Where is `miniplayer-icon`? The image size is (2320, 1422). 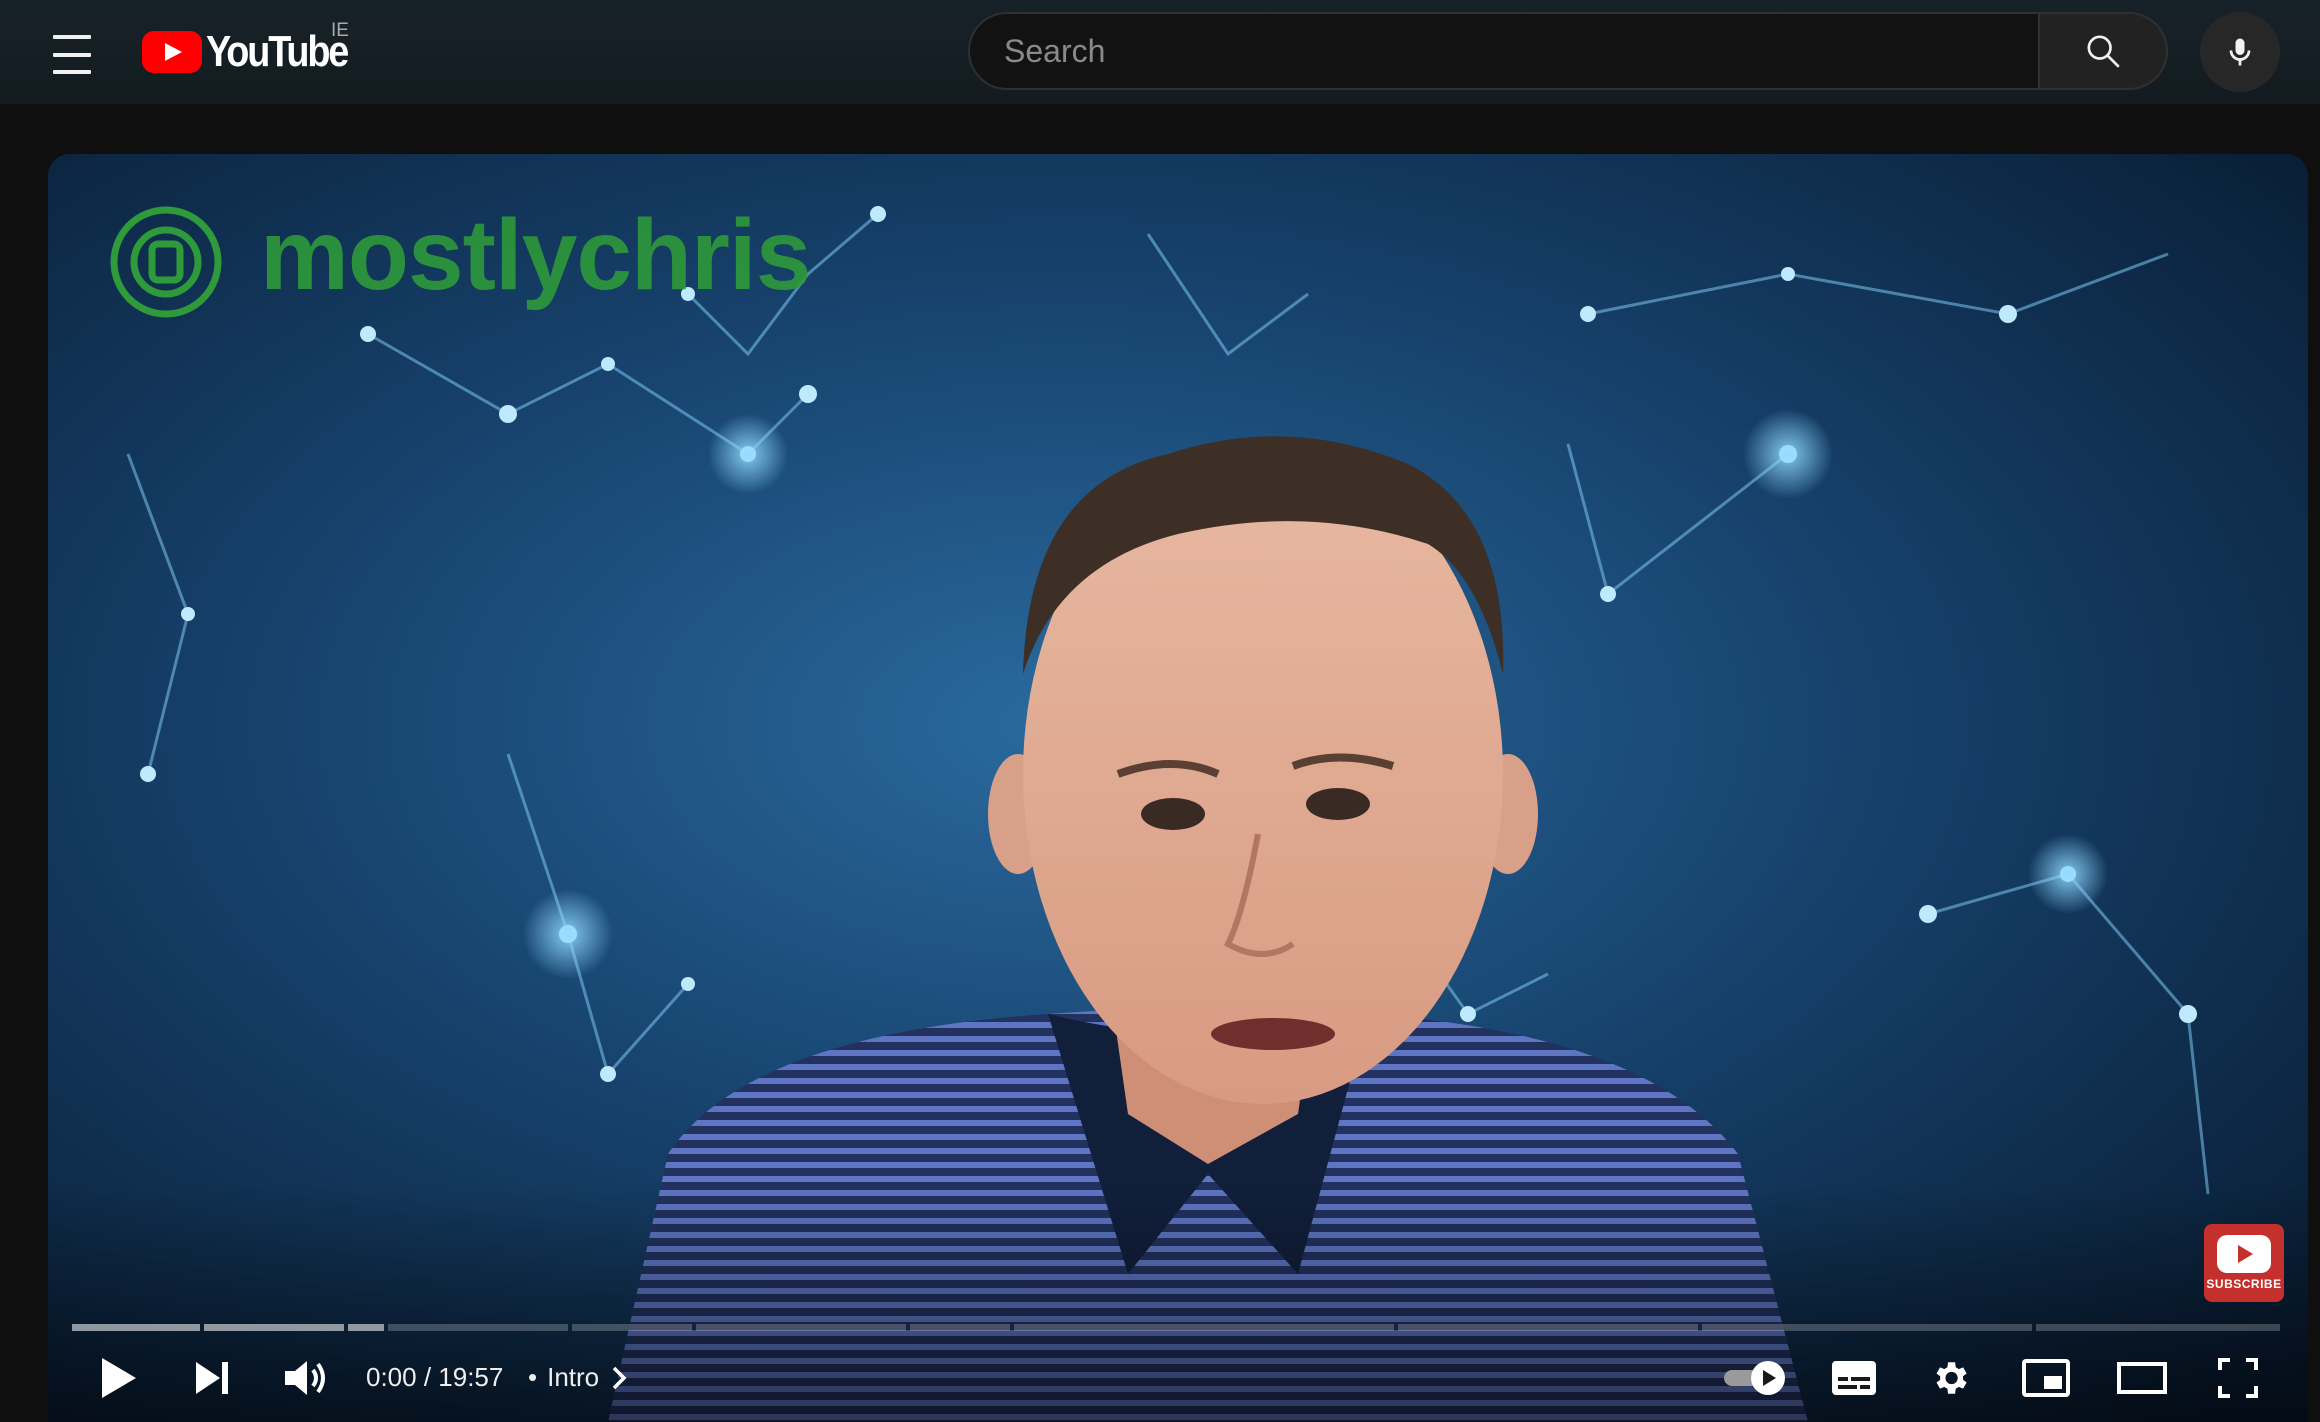 miniplayer-icon is located at coordinates (2046, 1378).